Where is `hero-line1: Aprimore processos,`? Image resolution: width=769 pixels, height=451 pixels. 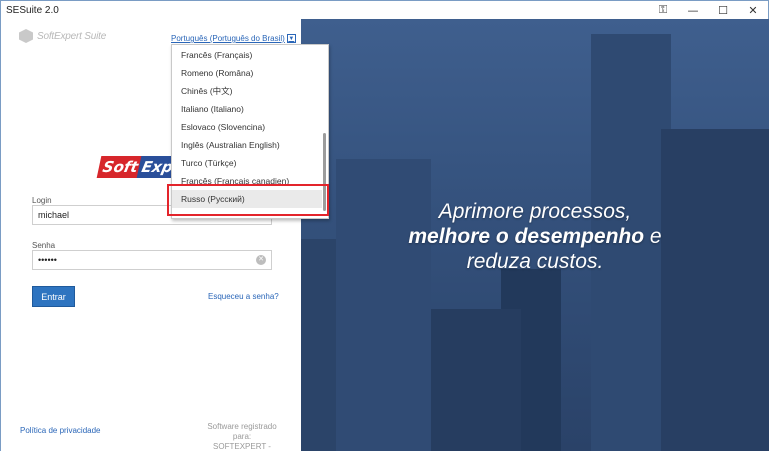 hero-line1: Aprimore processos, is located at coordinates (535, 211).